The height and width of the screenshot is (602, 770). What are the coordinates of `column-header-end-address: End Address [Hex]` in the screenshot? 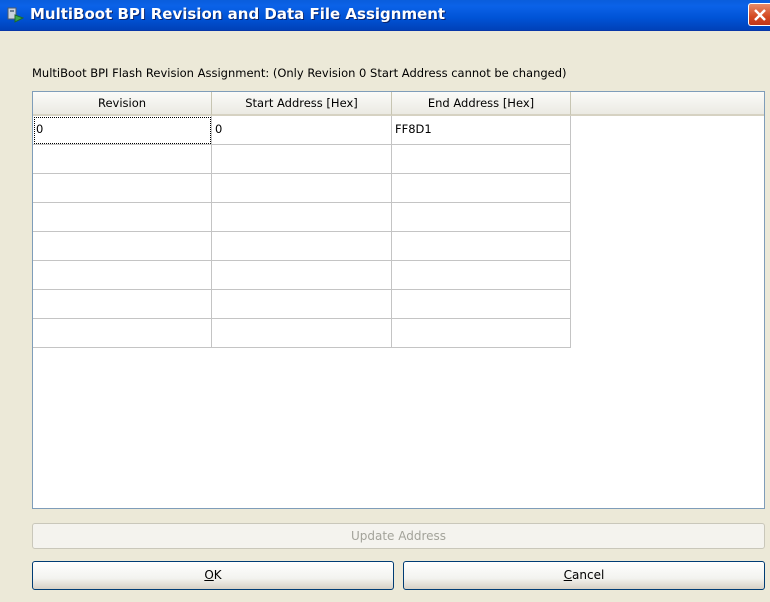 It's located at (481, 104).